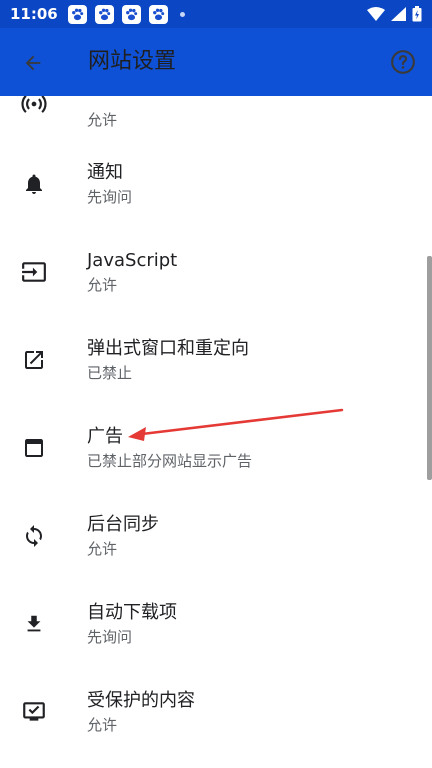 The width and height of the screenshot is (432, 768). I want to click on setting-row-ads: 广告 已禁止部分网站显示广告, so click(210, 452).